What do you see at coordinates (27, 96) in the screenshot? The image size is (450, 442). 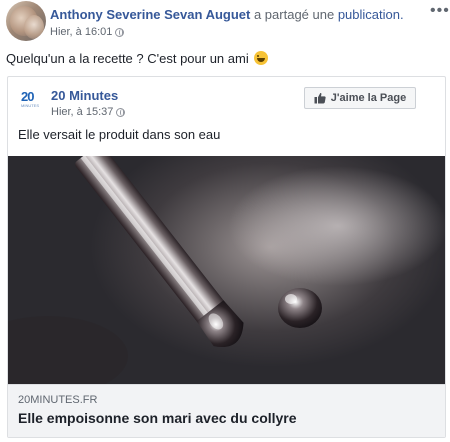 I see `page-logo-mark: 20` at bounding box center [27, 96].